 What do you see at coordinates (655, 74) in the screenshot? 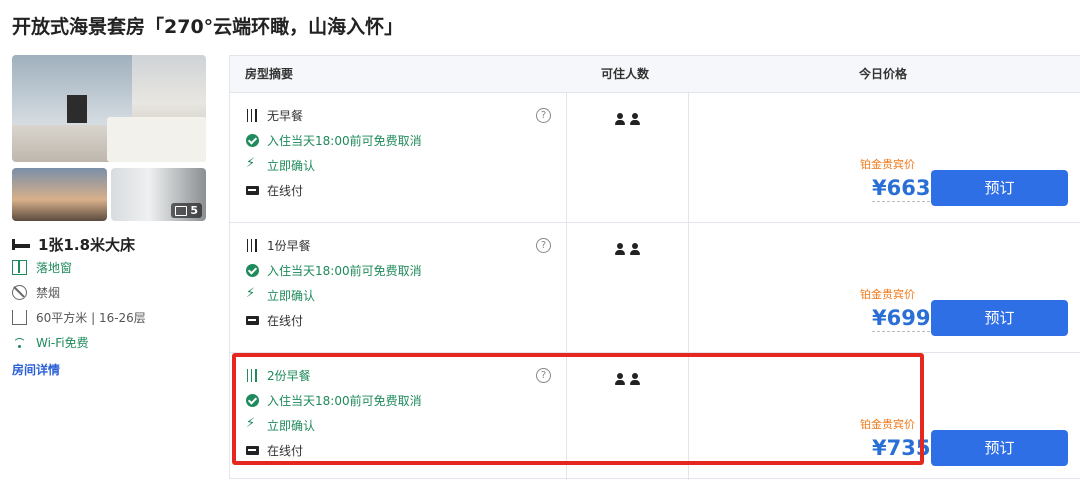
I see `table-header: 房型摘要 可住人数 今日价格` at bounding box center [655, 74].